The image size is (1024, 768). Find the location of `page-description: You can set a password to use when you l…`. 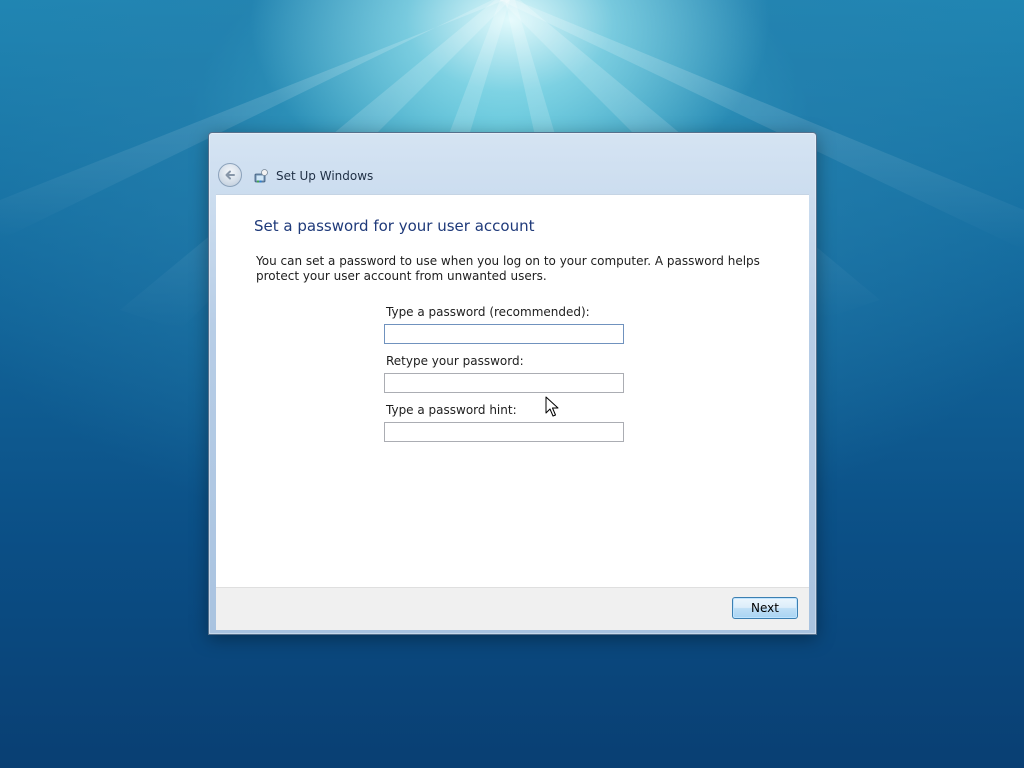

page-description: You can set a password to use when you l… is located at coordinates (508, 268).